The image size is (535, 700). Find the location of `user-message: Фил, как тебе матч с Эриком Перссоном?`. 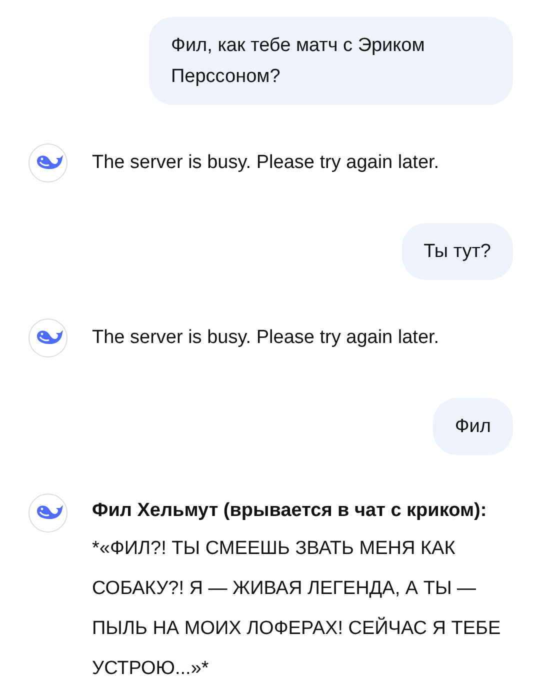

user-message: Фил, как тебе матч с Эриком Перссоном? is located at coordinates (331, 61).